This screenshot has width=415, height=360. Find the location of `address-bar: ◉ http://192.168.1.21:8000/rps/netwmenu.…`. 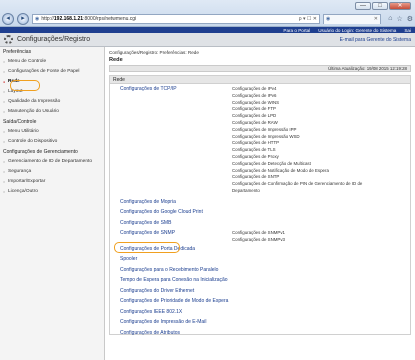

address-bar: ◉ http://192.168.1.21:8000/rps/netwmenu.… is located at coordinates (176, 18).